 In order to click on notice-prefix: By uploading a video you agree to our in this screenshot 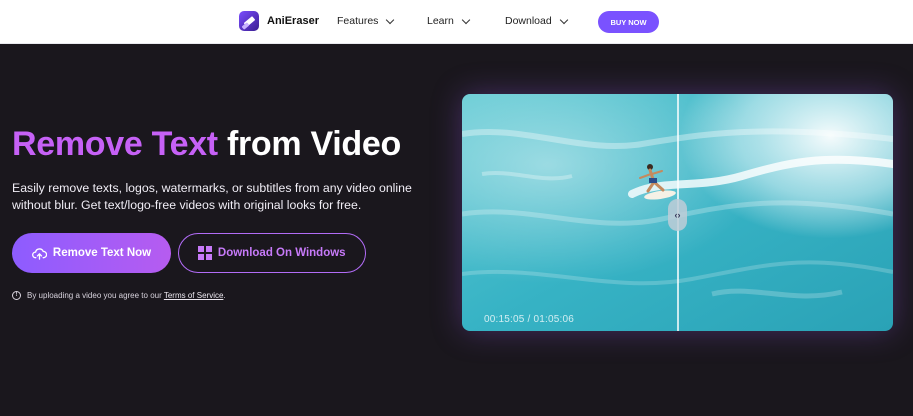, I will do `click(95, 295)`.